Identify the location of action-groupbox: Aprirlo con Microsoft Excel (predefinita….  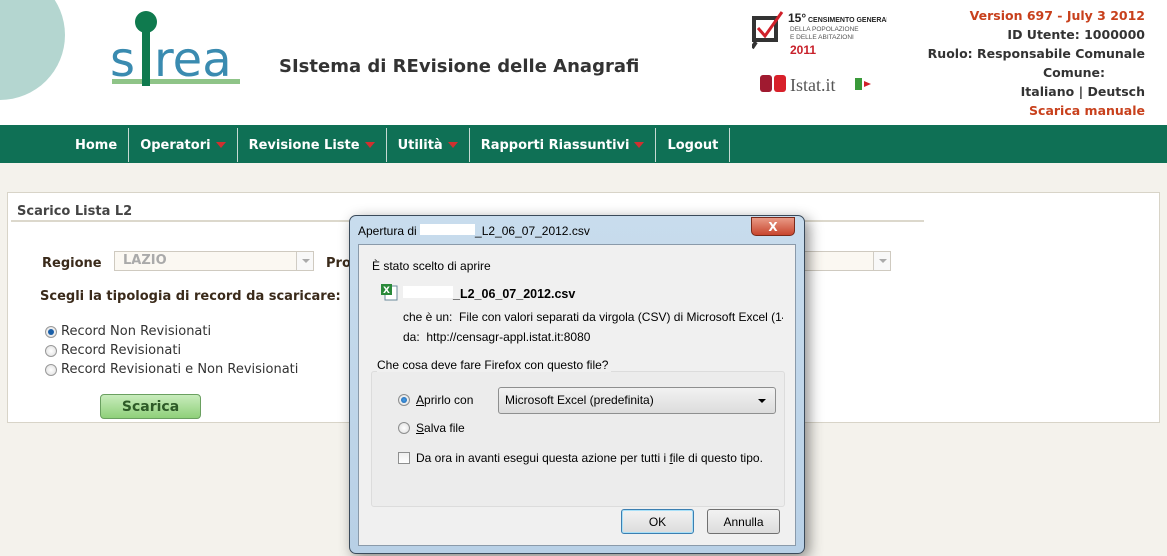
(578, 439).